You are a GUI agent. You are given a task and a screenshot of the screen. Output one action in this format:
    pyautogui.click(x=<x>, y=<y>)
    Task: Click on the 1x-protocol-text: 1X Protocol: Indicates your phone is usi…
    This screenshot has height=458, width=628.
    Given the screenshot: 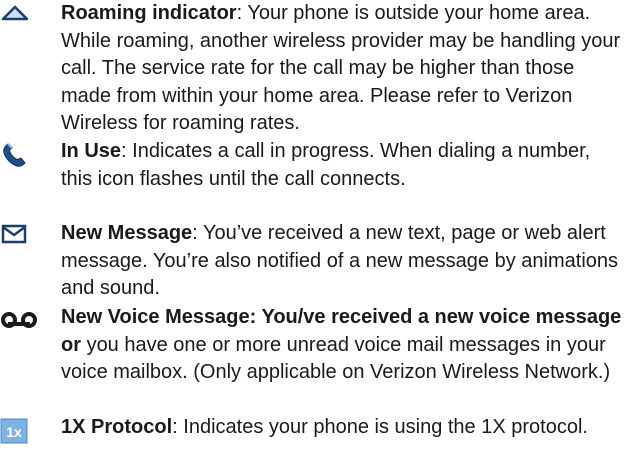 What is the action you would take?
    pyautogui.click(x=324, y=427)
    